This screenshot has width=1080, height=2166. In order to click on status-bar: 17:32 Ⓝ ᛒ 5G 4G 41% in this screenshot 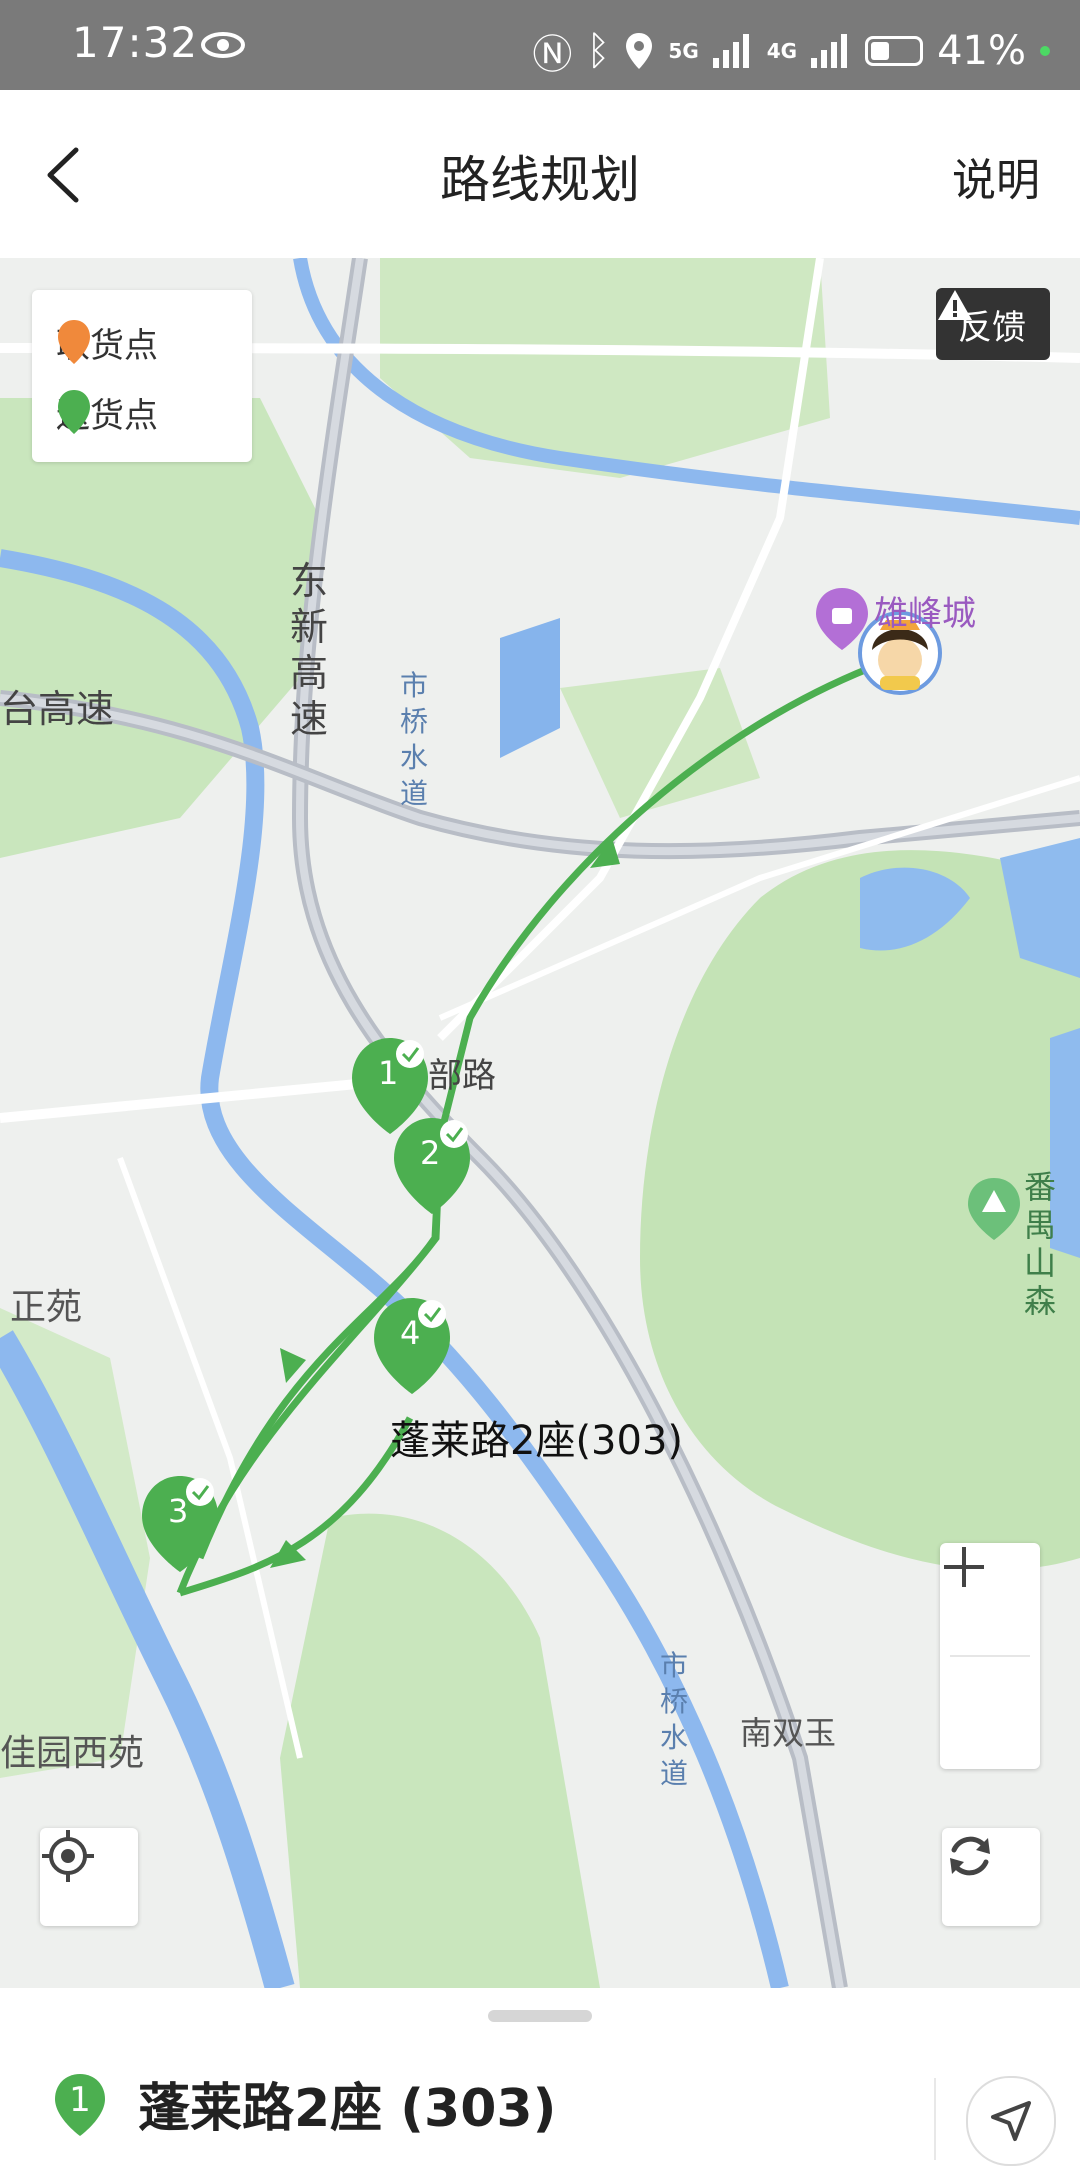, I will do `click(540, 45)`.